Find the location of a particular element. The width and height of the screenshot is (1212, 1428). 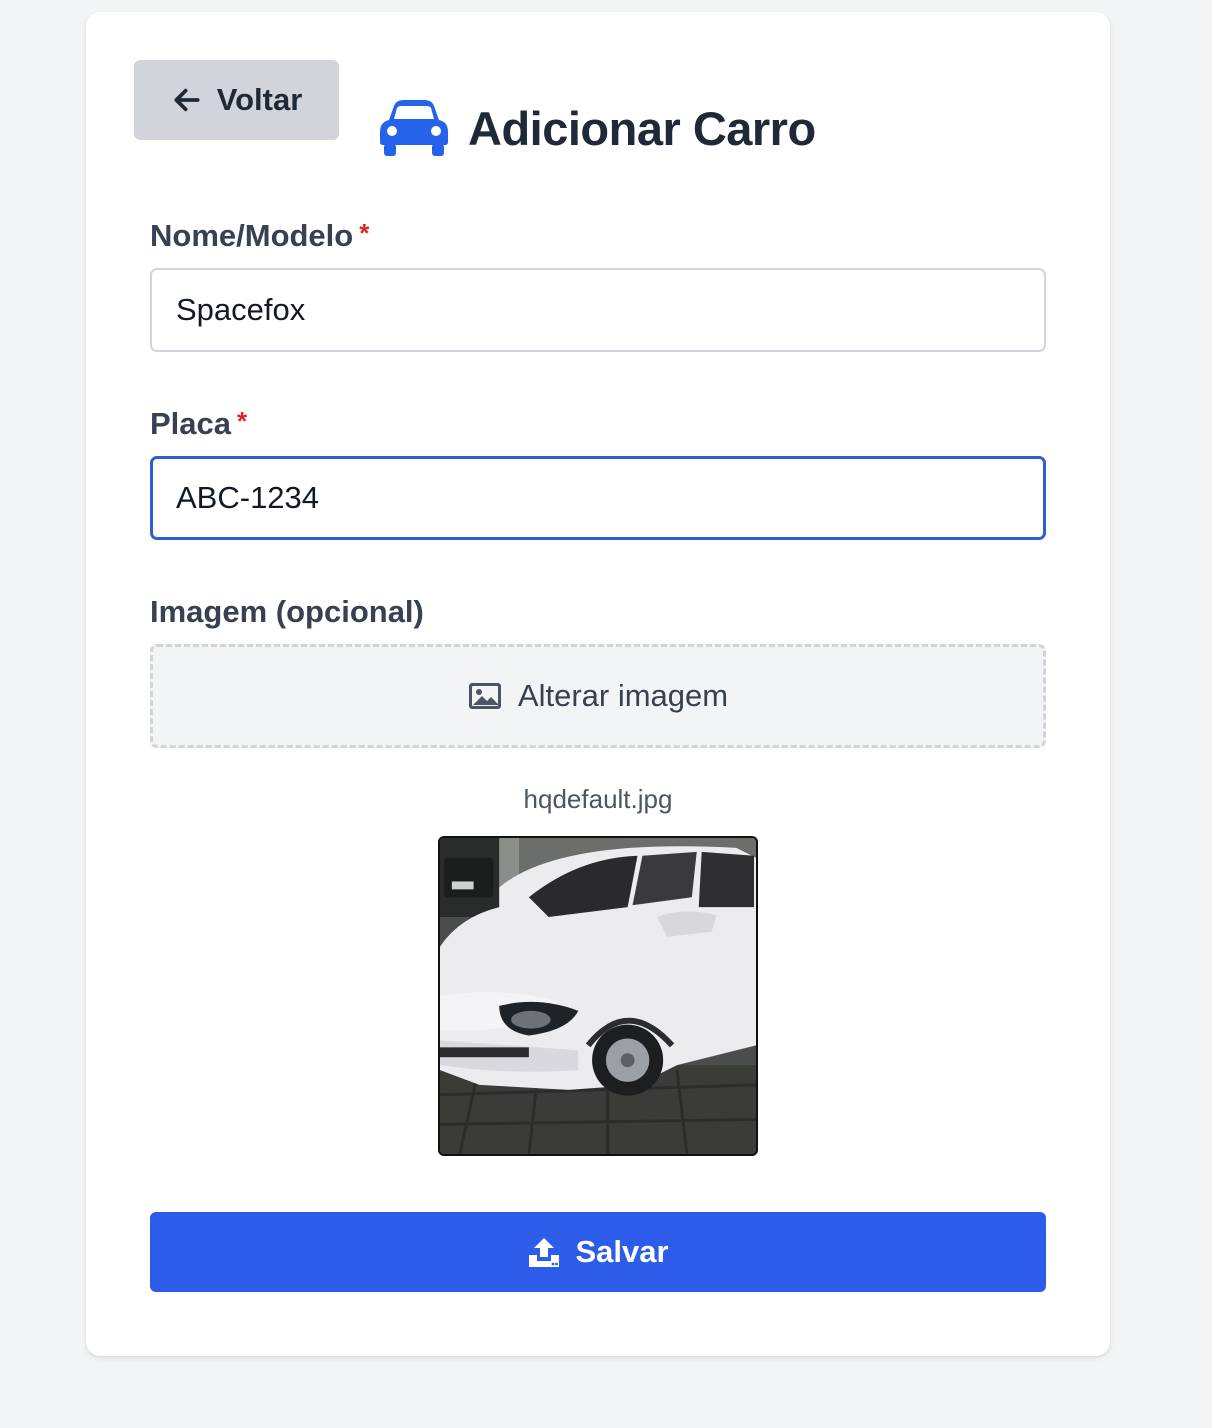

save-button-label: Salvar is located at coordinates (622, 1251).